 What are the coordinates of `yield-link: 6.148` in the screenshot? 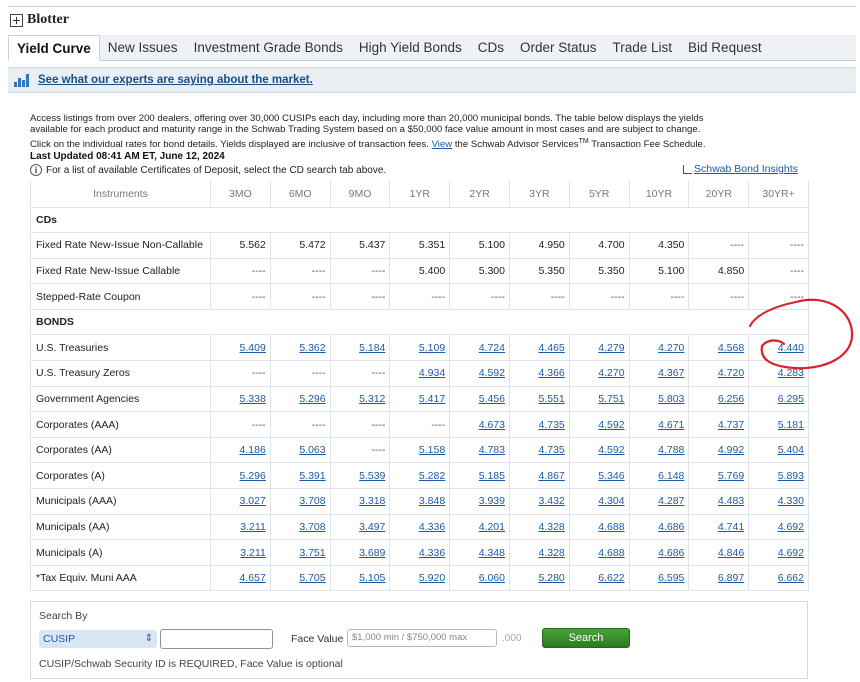 It's located at (671, 476).